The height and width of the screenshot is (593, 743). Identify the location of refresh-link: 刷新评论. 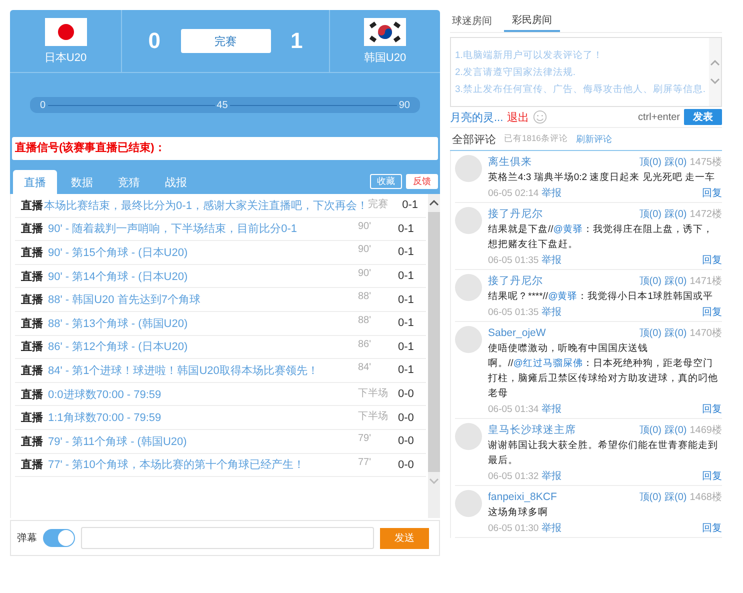
(594, 139).